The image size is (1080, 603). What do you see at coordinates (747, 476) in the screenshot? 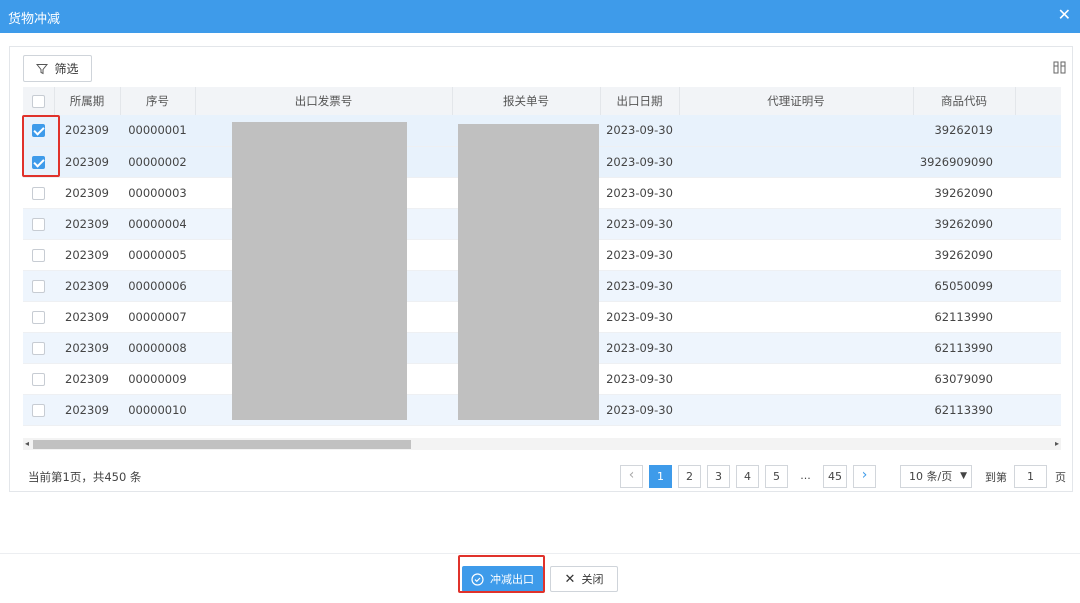
I see `page-button-4: 4` at bounding box center [747, 476].